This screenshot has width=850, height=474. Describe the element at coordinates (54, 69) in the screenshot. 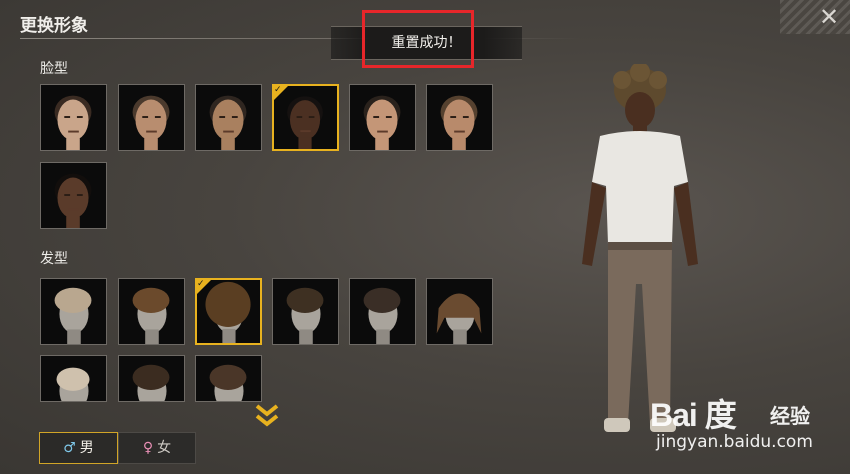

I see `face-section-label: 脸型` at that location.